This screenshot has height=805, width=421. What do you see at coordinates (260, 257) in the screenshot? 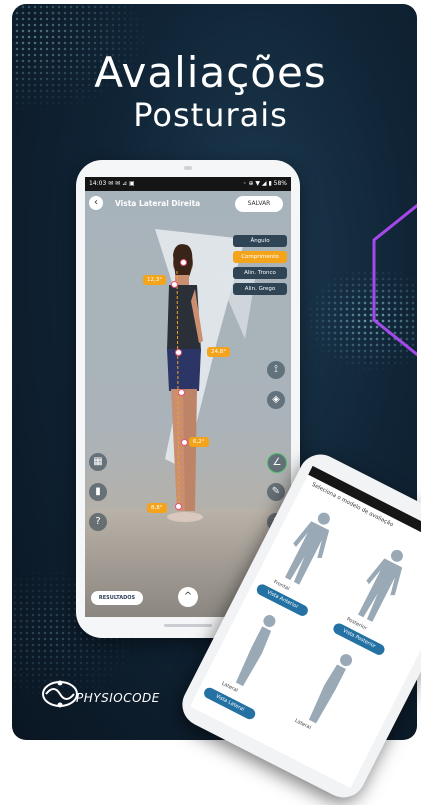
I see `chip-length: Comprimento` at bounding box center [260, 257].